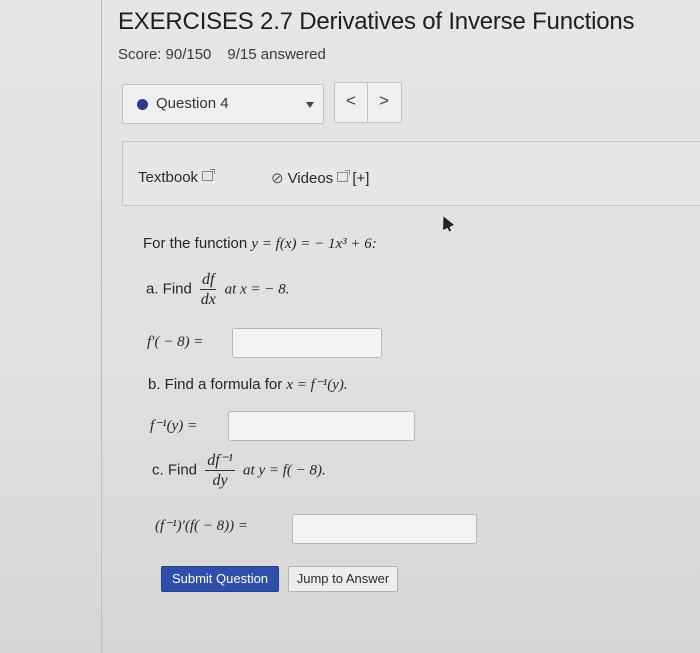 This screenshot has height=653, width=700. What do you see at coordinates (175, 342) in the screenshot?
I see `part-a-answer-label: f′( − 8) =` at bounding box center [175, 342].